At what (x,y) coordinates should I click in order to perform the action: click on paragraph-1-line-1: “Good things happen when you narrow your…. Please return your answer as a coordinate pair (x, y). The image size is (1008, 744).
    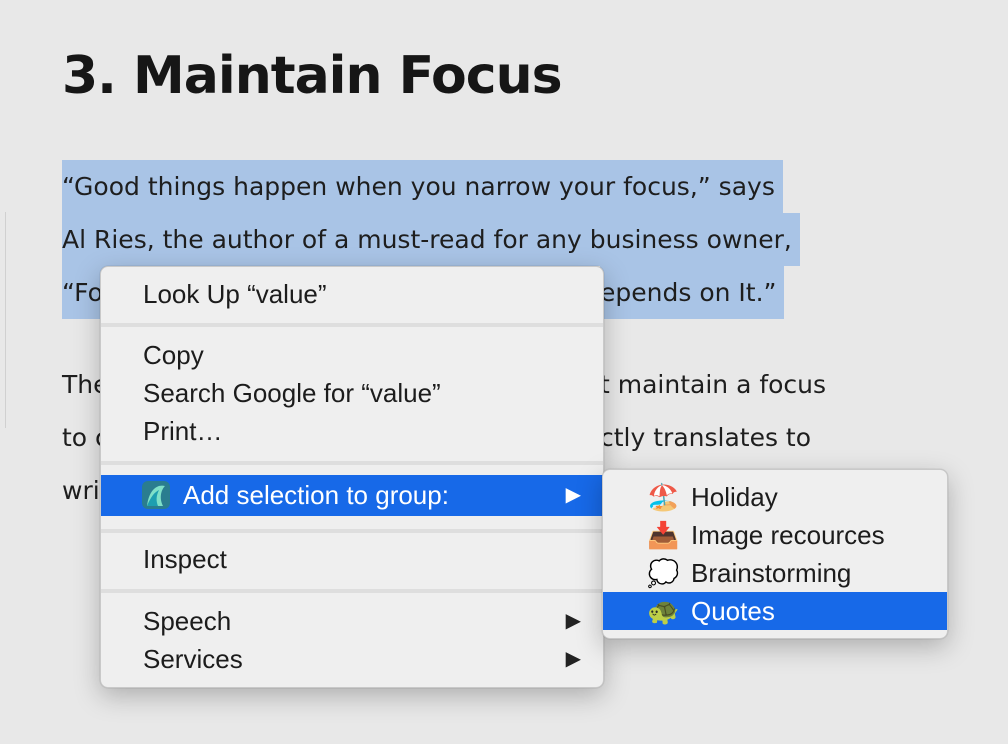
    Looking at the image, I should click on (422, 186).